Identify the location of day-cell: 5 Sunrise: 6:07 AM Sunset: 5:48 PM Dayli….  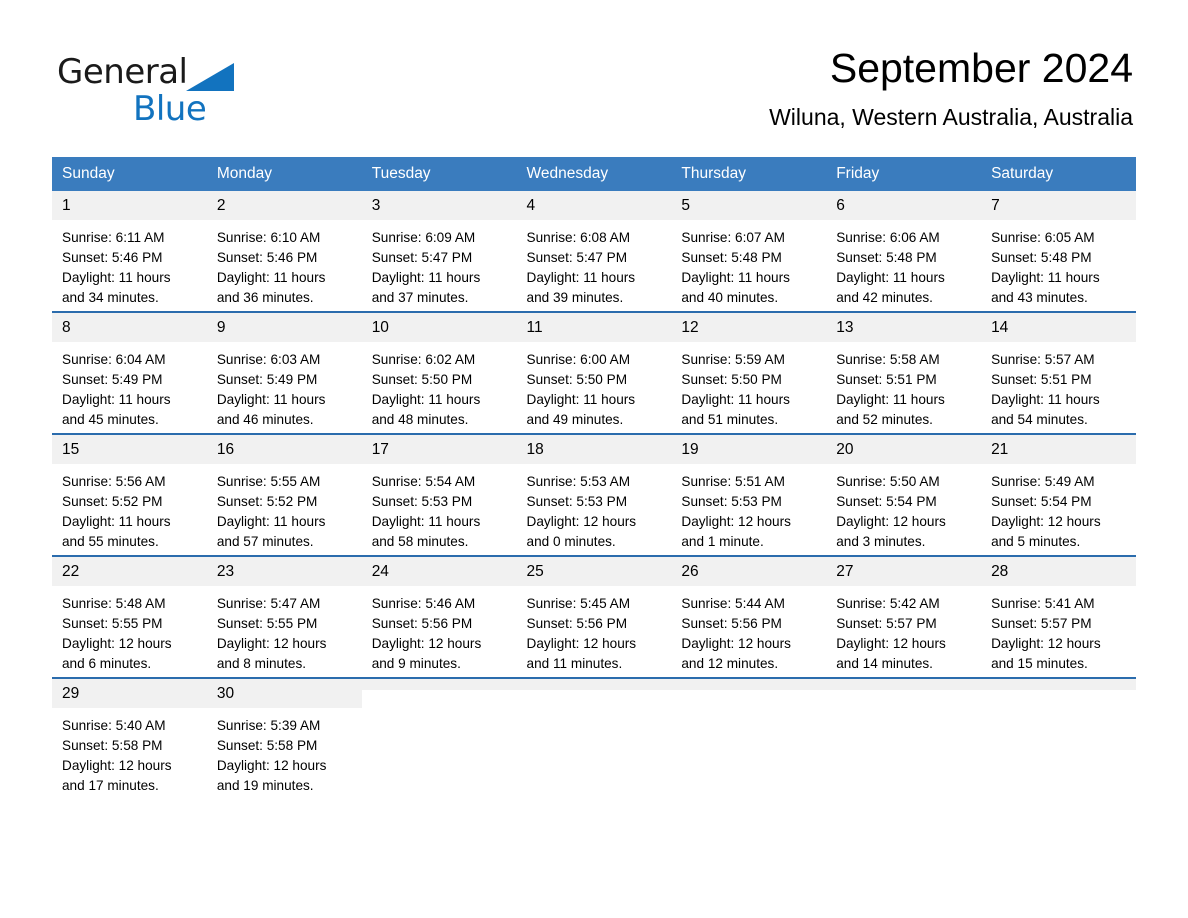
(749, 251).